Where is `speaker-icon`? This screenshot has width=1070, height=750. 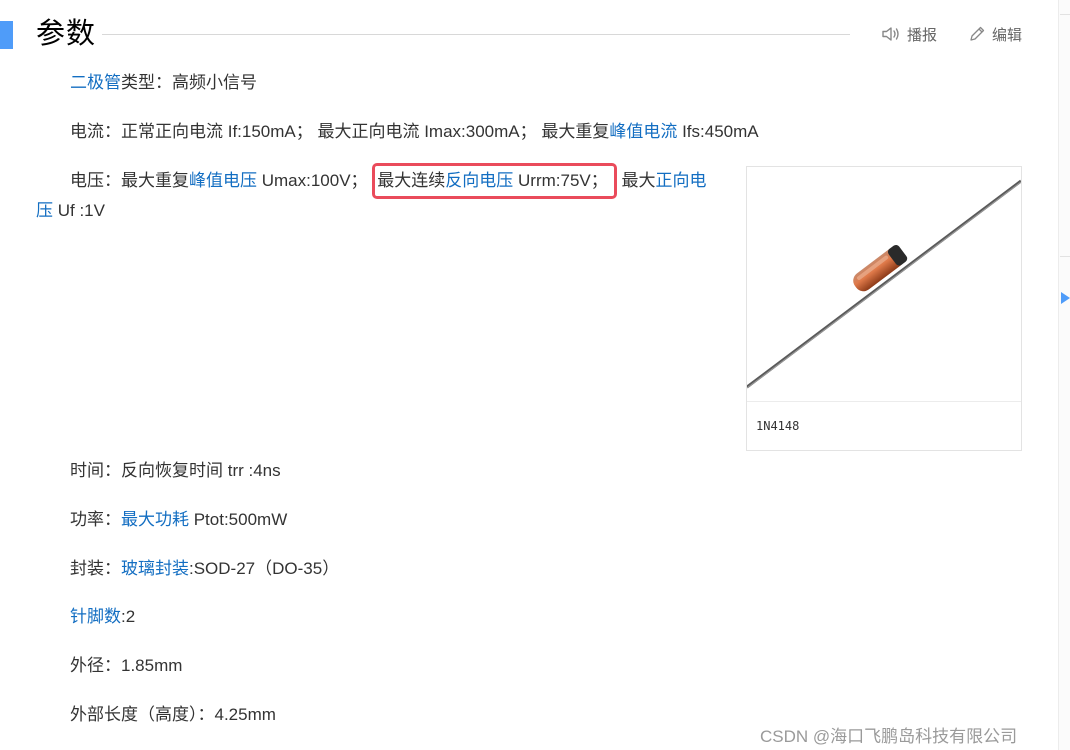
speaker-icon is located at coordinates (891, 34).